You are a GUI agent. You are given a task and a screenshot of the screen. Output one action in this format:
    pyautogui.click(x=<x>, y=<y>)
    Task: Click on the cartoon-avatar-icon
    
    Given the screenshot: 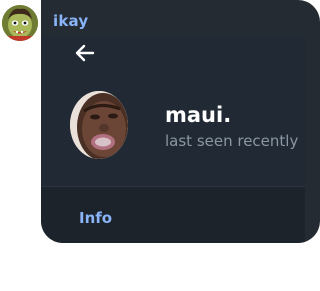 What is the action you would take?
    pyautogui.click(x=20, y=23)
    